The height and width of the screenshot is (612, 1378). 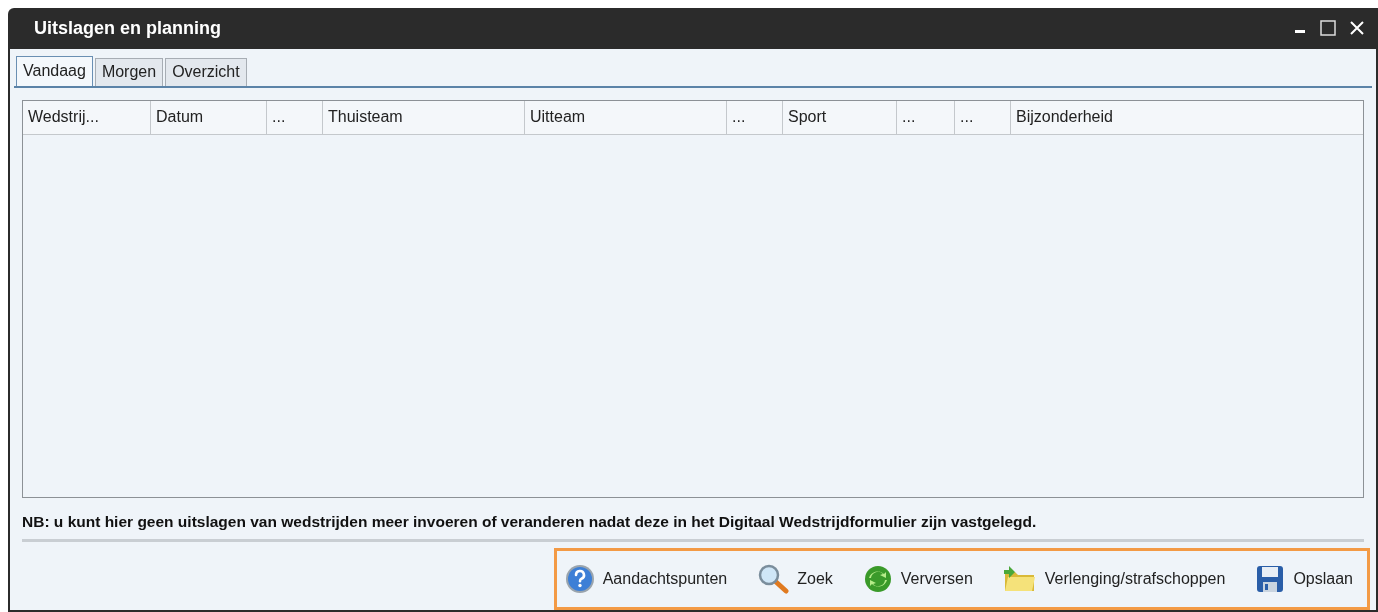 I want to click on column-header: Uitteam, so click(x=626, y=117).